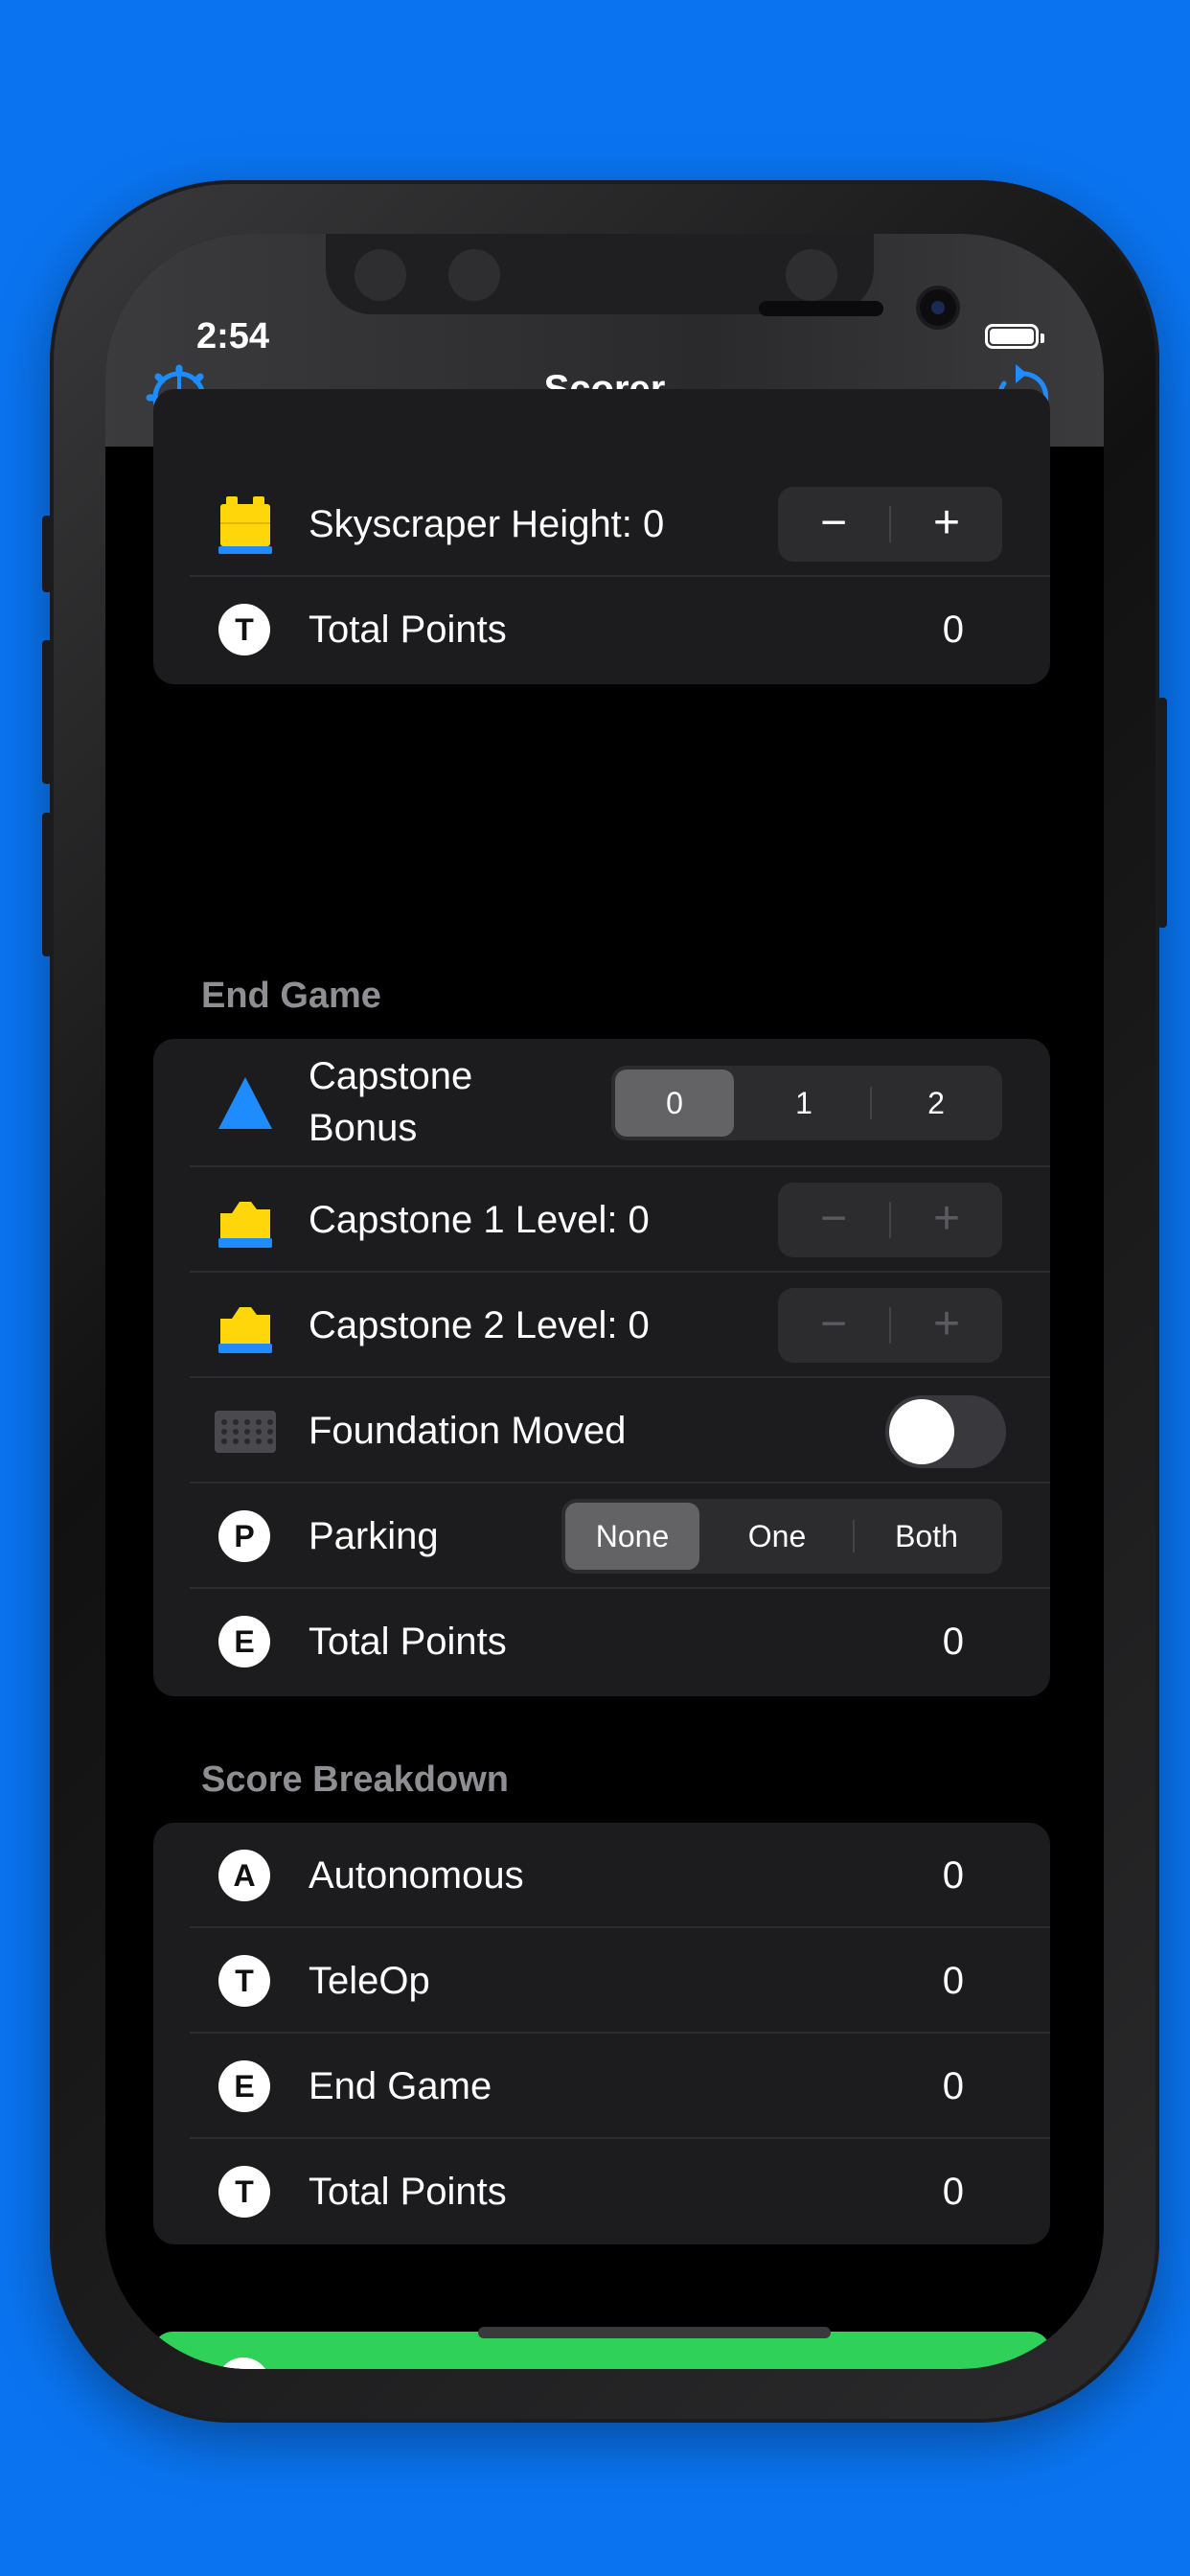 The image size is (1190, 2576). Describe the element at coordinates (47, 884) in the screenshot. I see `volume-down-button` at that location.